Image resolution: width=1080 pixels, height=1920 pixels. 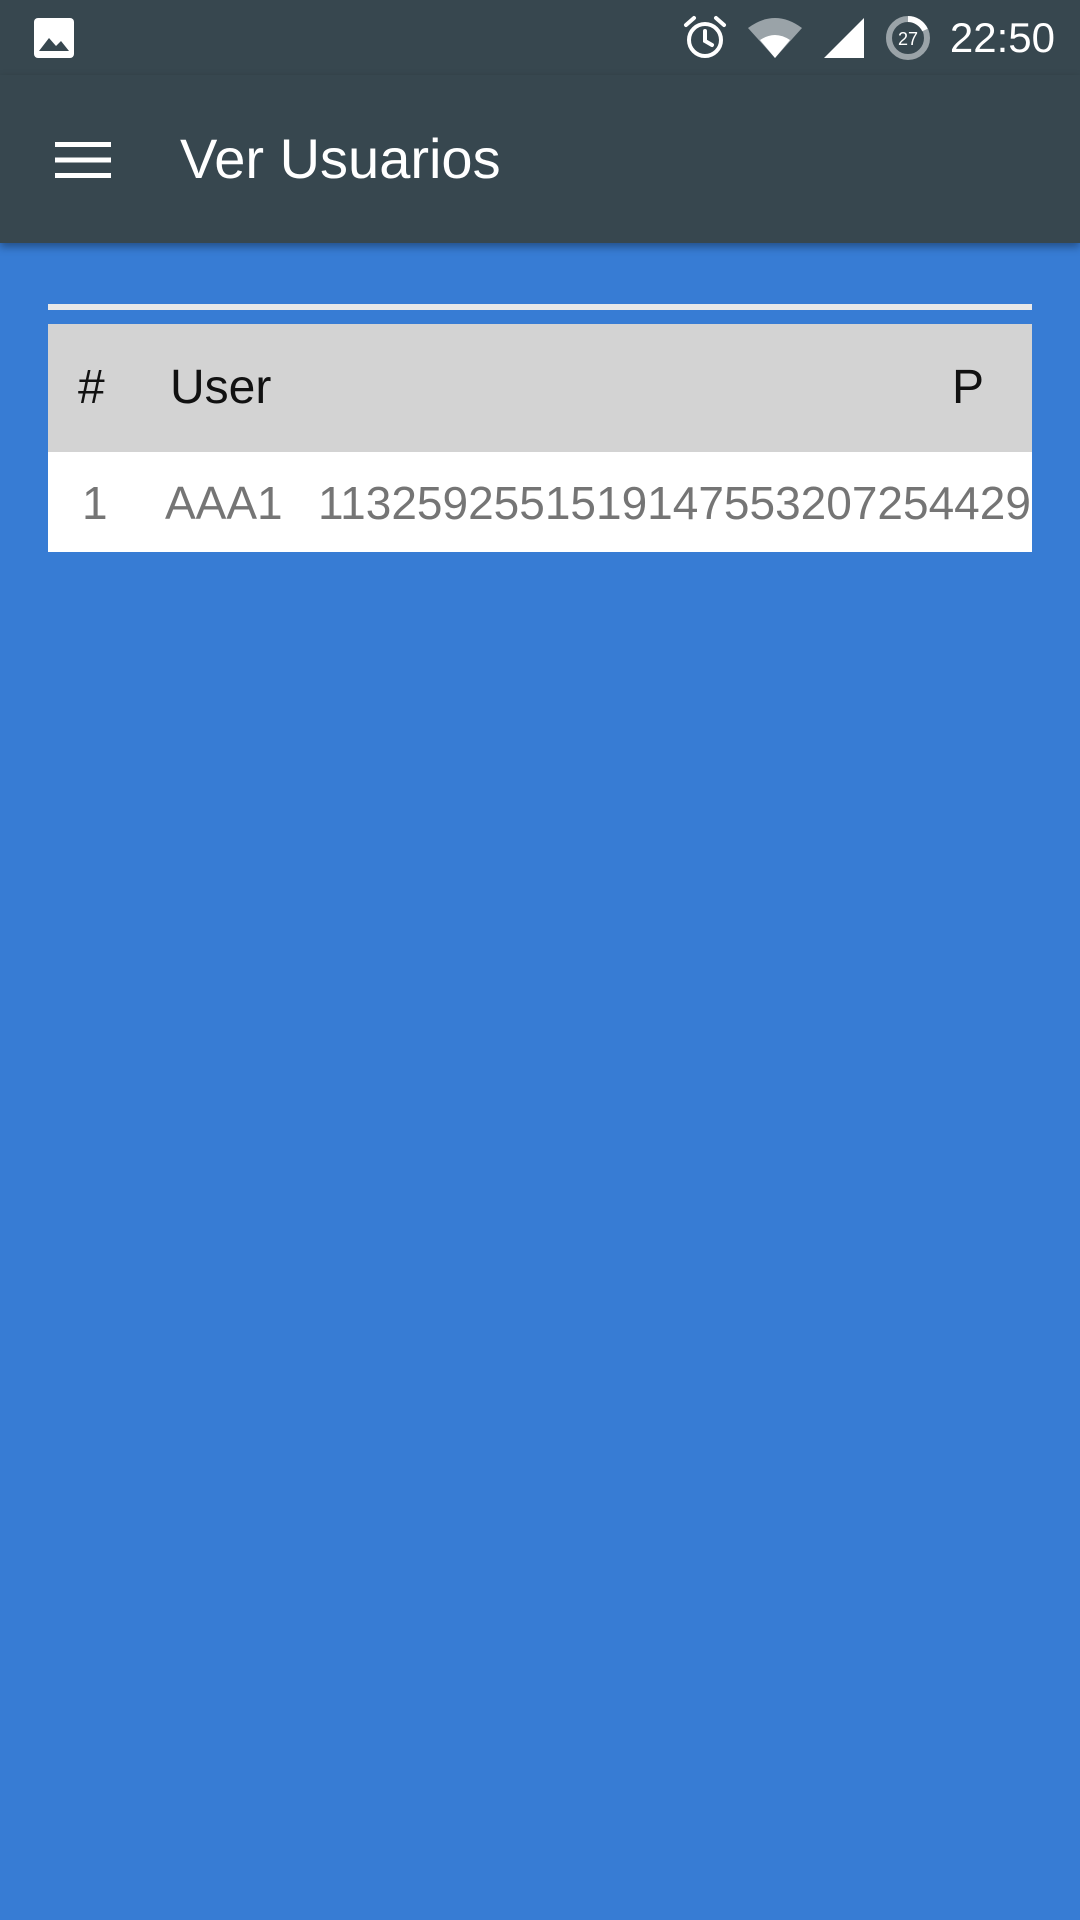 I want to click on page-title: Ver Usuarios, so click(x=340, y=158).